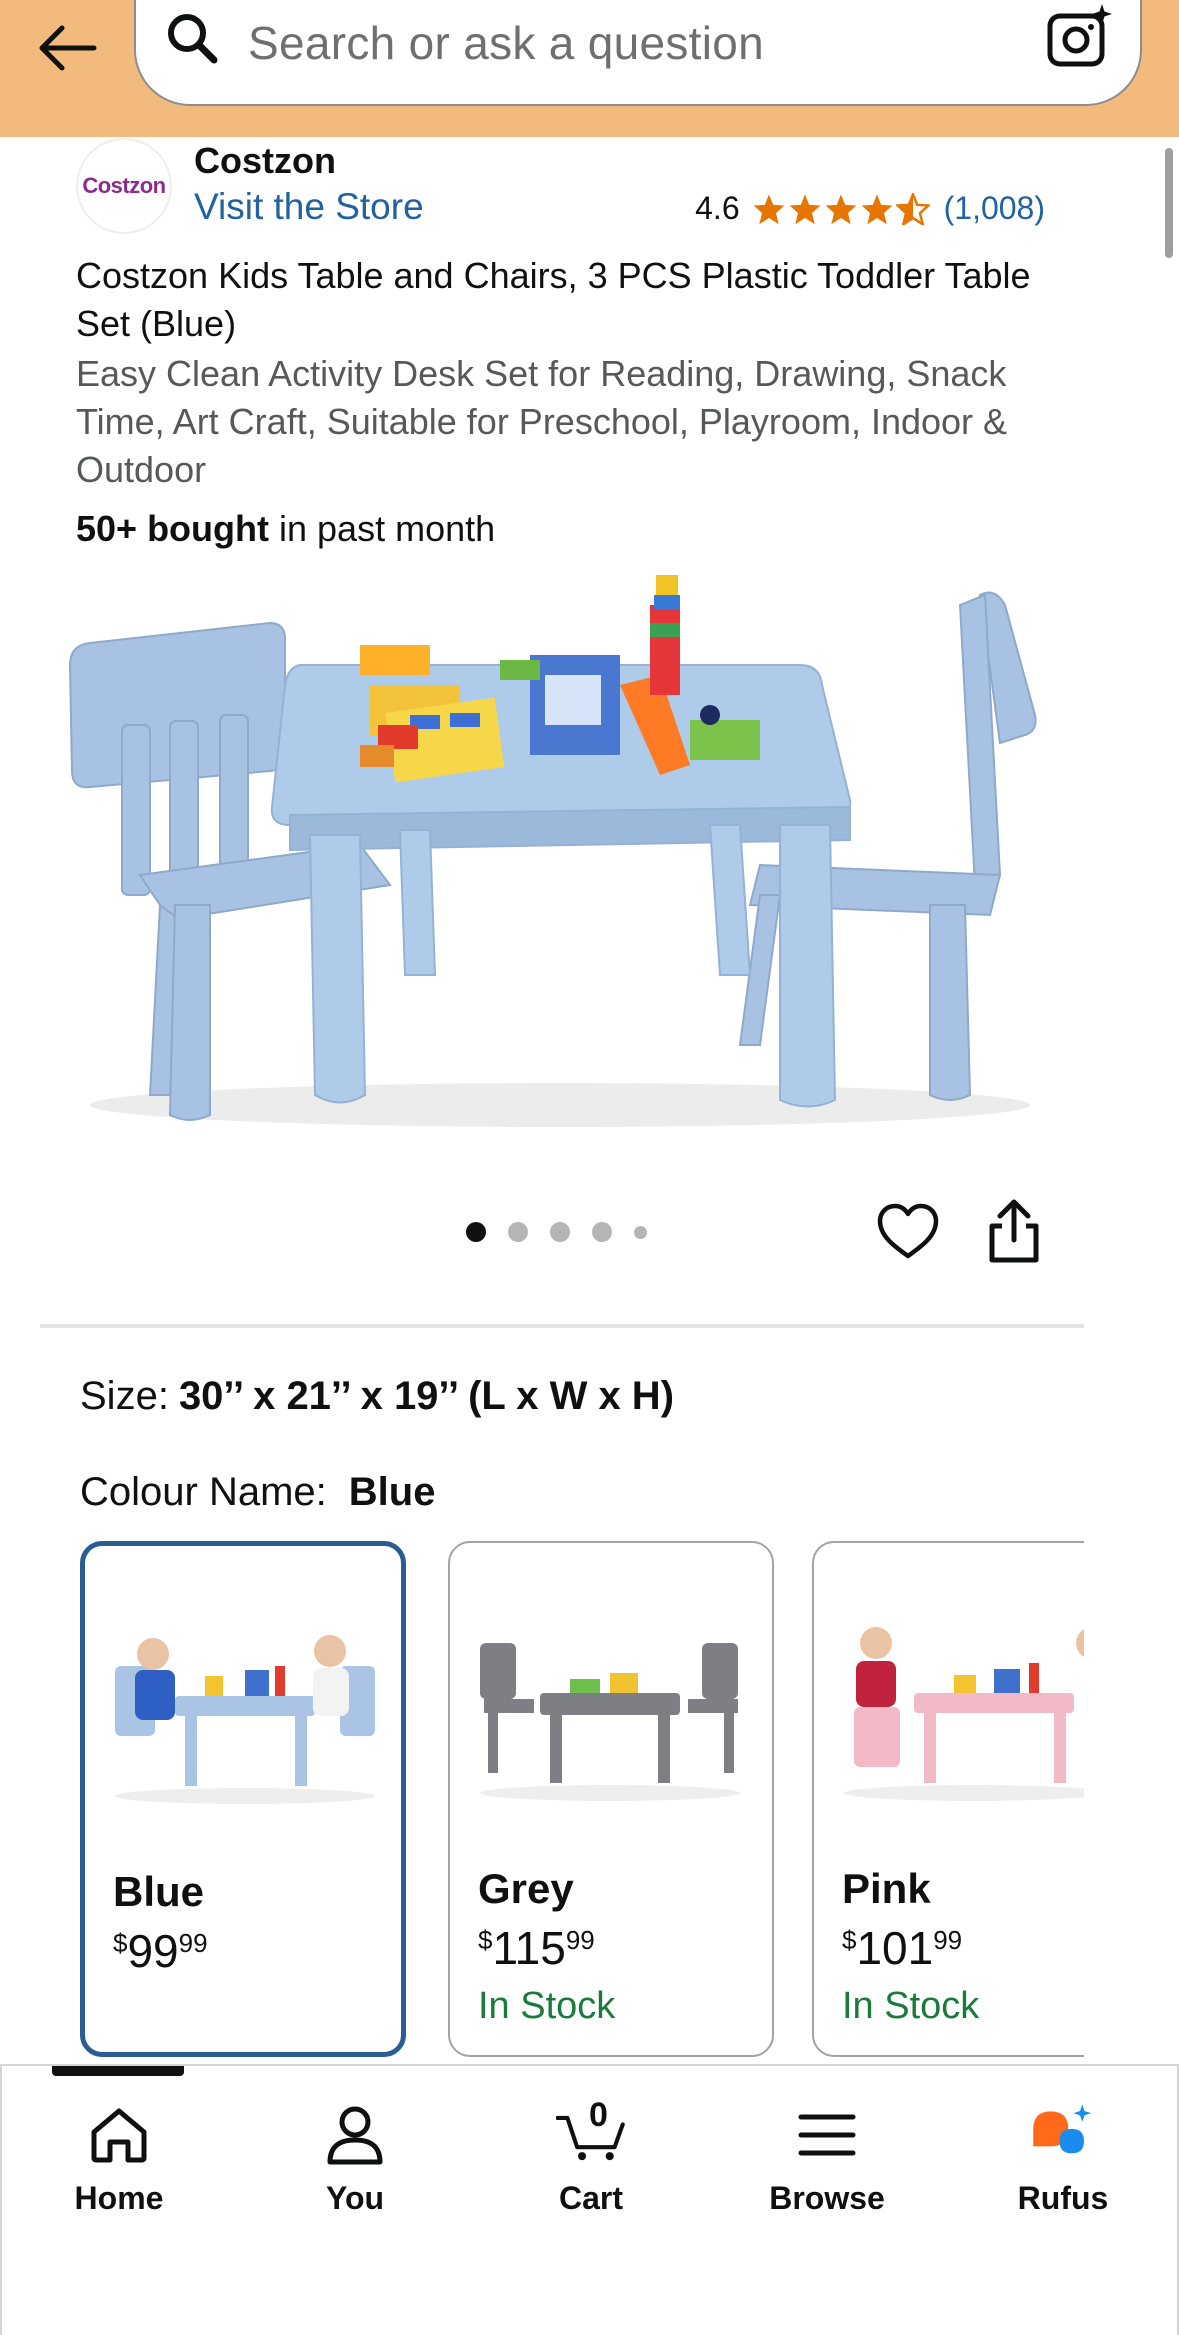 Image resolution: width=1179 pixels, height=2335 pixels. Describe the element at coordinates (994, 208) in the screenshot. I see `rating-count-link: (1,008)` at that location.